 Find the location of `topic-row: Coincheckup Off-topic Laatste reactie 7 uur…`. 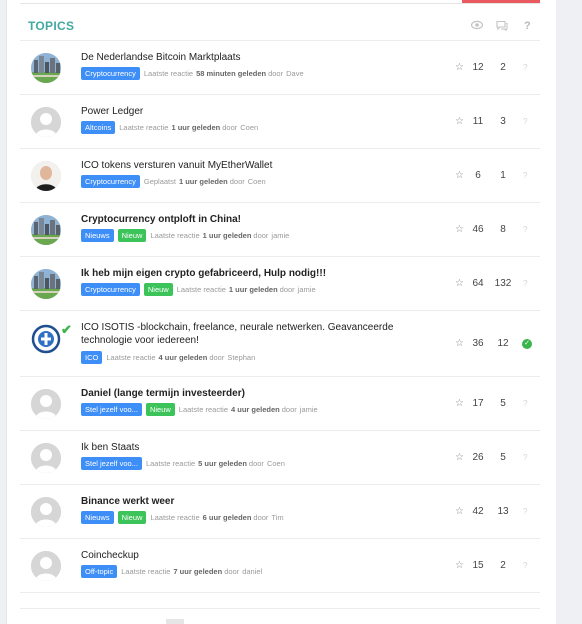

topic-row: Coincheckup Off-topic Laatste reactie 7 uur… is located at coordinates (280, 566).